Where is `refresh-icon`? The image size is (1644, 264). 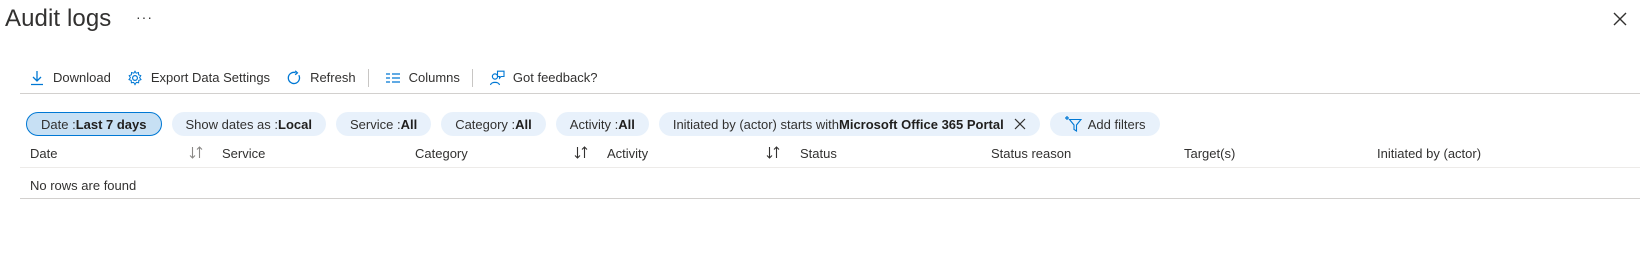
refresh-icon is located at coordinates (294, 76).